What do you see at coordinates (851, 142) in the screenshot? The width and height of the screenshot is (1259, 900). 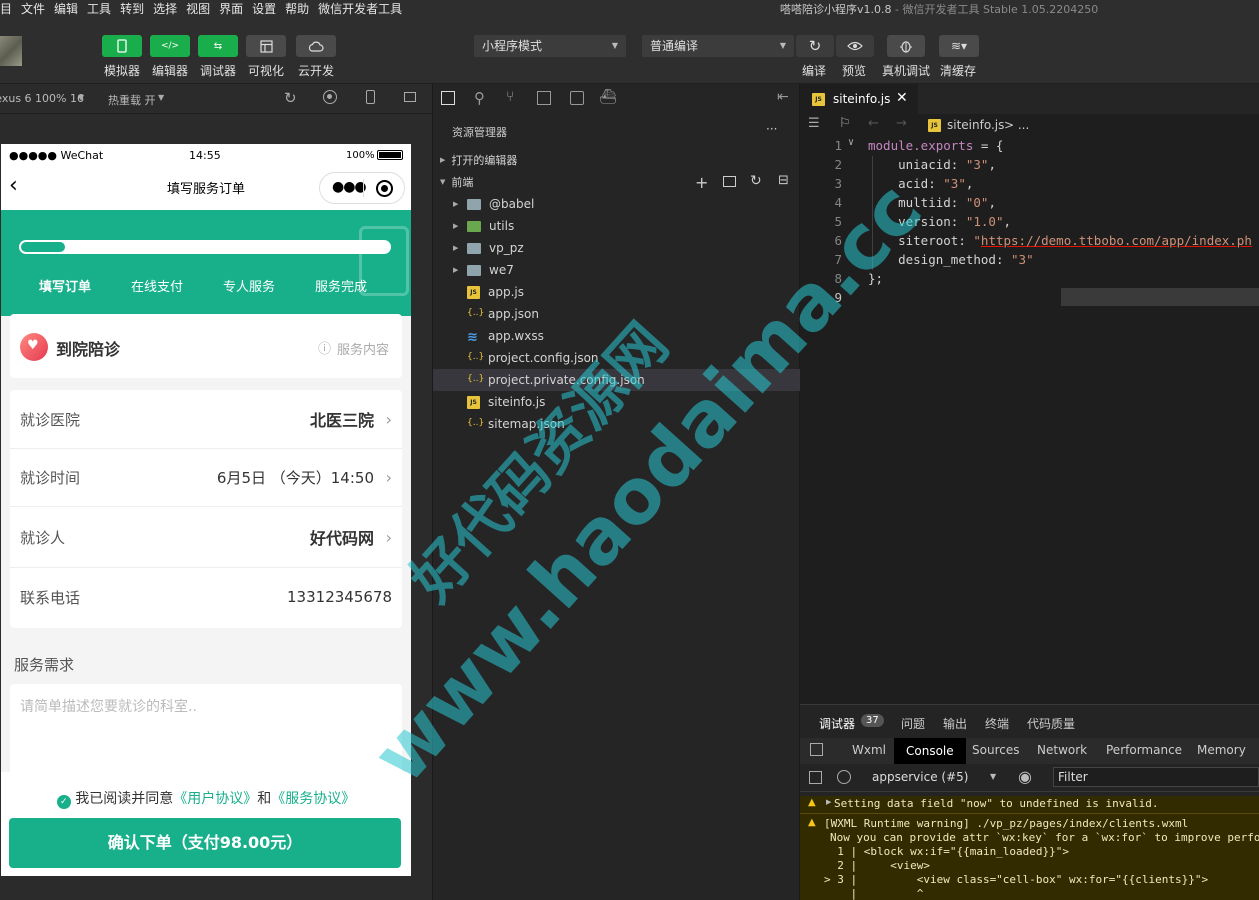 I see `fold-chevron-icon: ∨` at bounding box center [851, 142].